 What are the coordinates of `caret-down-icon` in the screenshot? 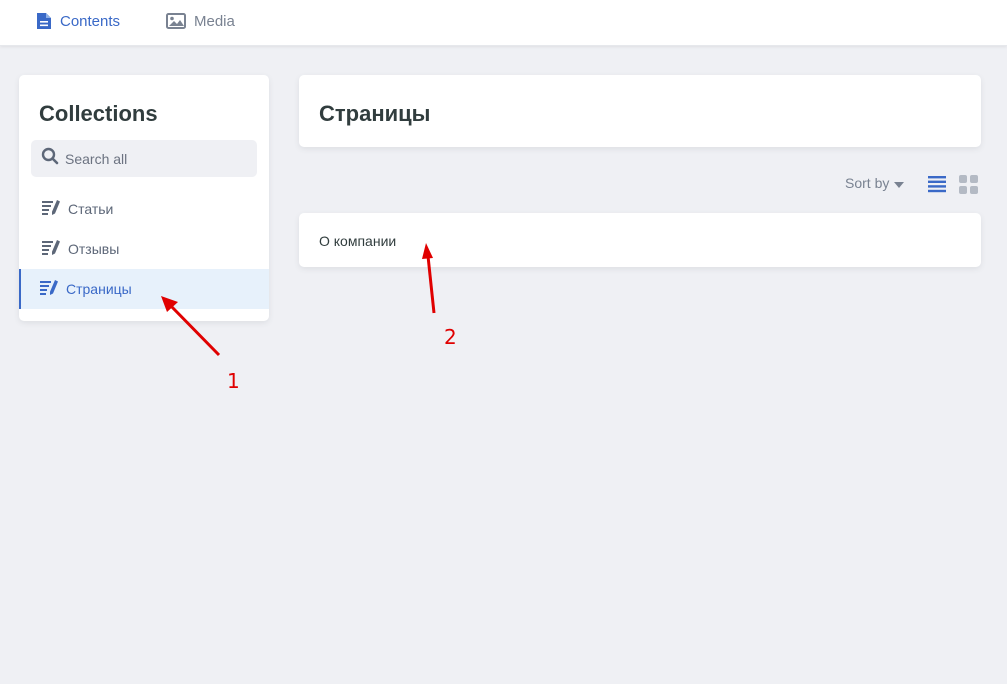 It's located at (899, 183).